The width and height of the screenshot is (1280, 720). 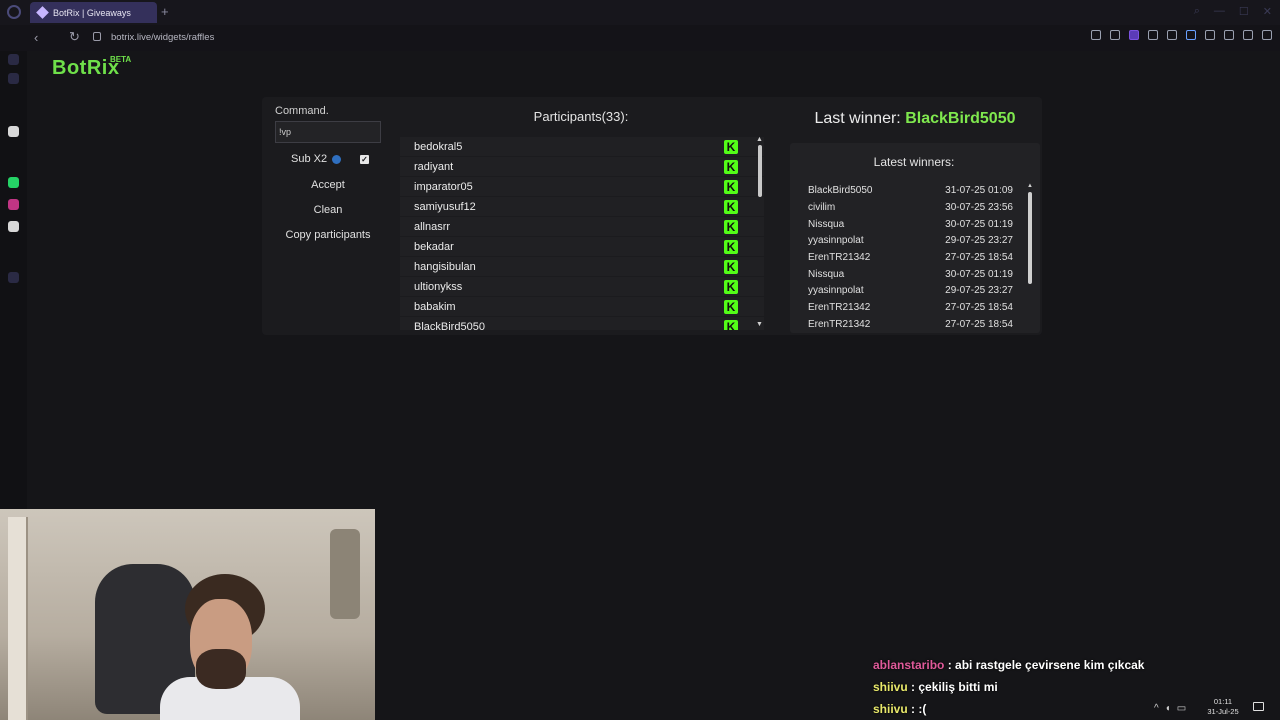 What do you see at coordinates (438, 147) in the screenshot?
I see `participant-name: bedokral5` at bounding box center [438, 147].